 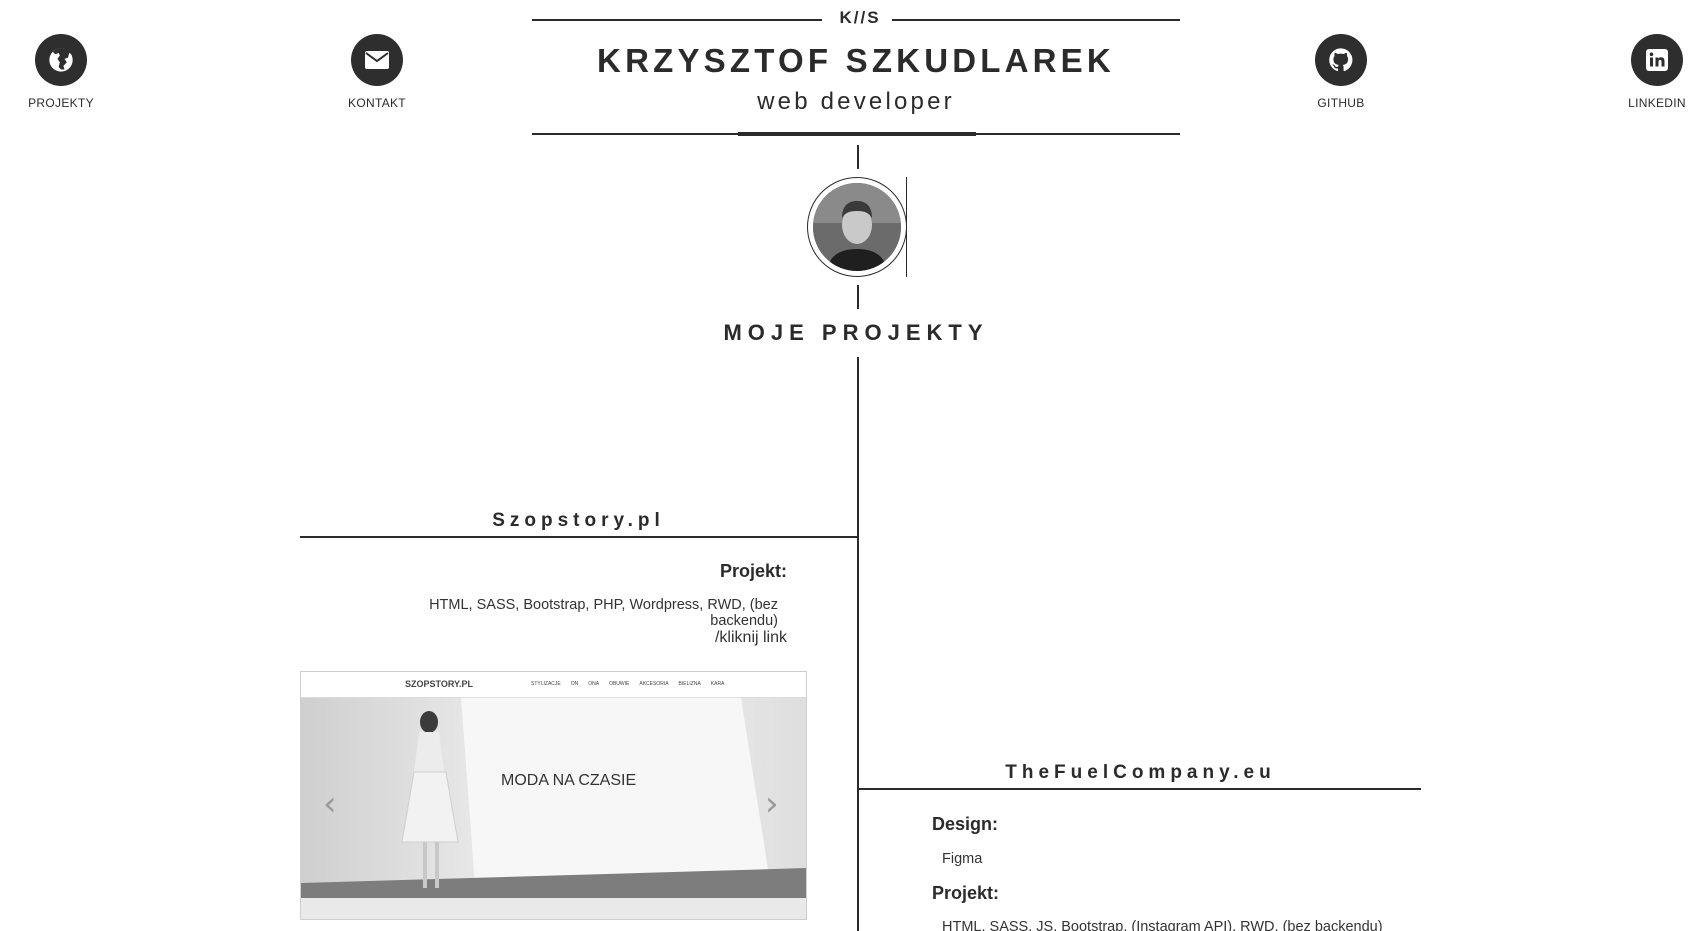 I want to click on timeline-main, so click(x=858, y=644).